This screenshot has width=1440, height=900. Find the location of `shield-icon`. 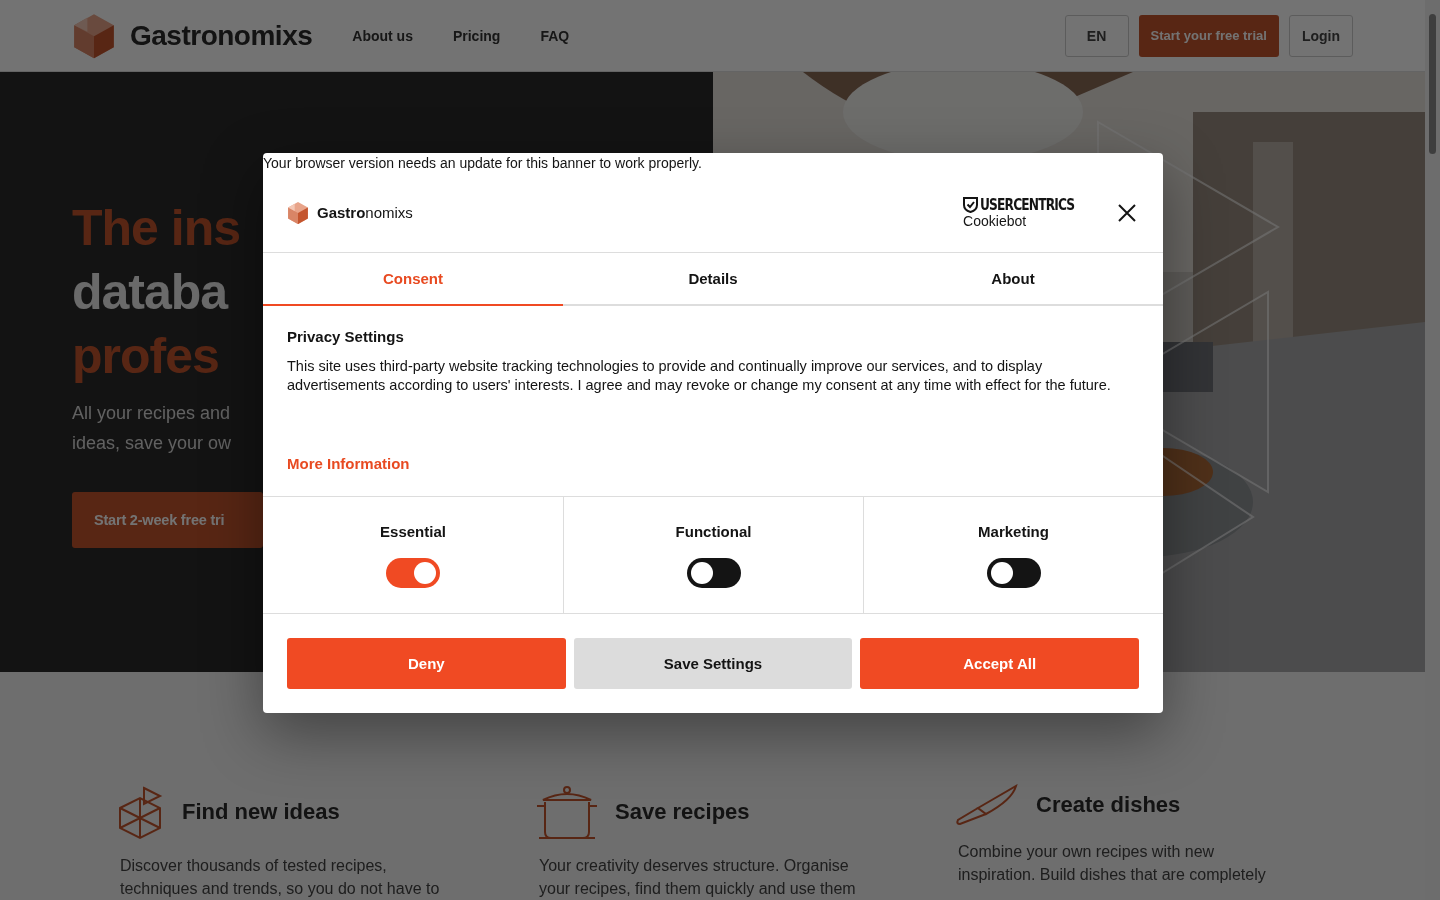

shield-icon is located at coordinates (971, 204).